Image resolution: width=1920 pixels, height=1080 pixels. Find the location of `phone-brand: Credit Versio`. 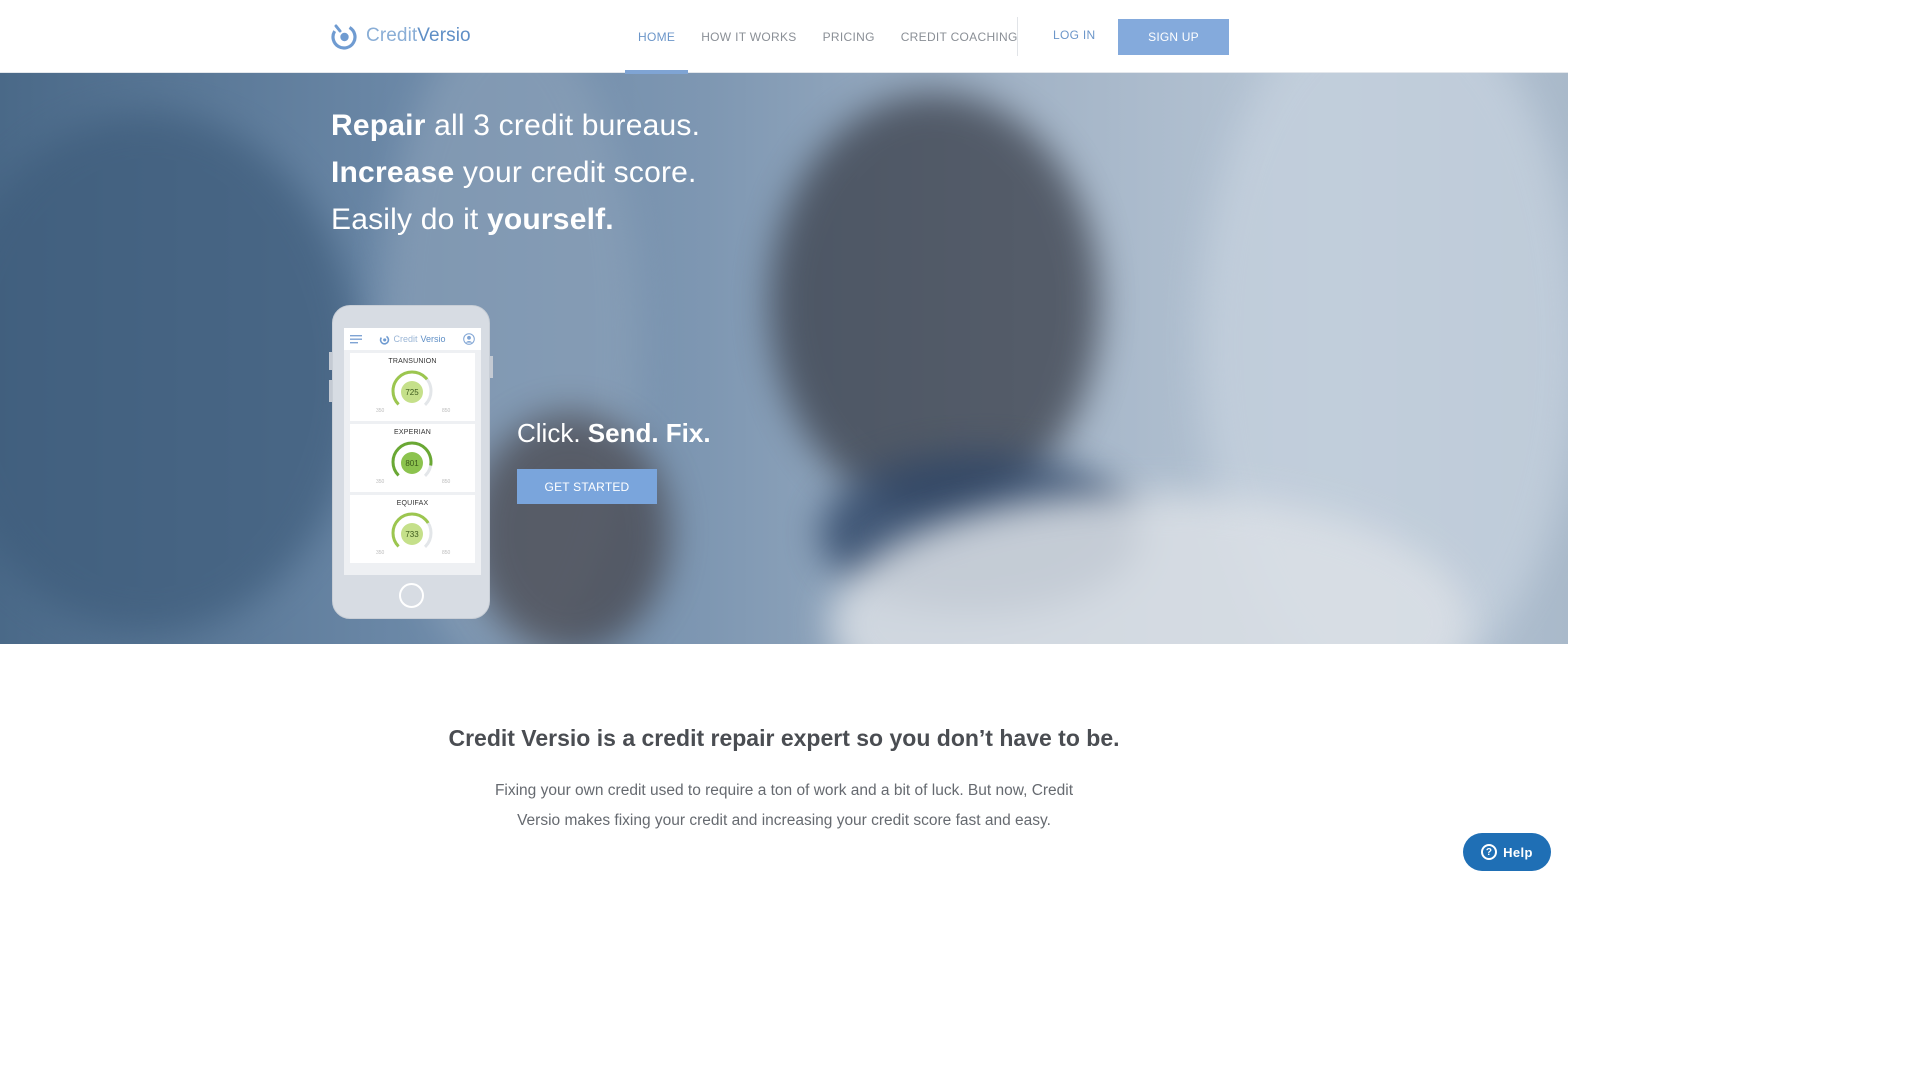

phone-brand: Credit Versio is located at coordinates (412, 339).